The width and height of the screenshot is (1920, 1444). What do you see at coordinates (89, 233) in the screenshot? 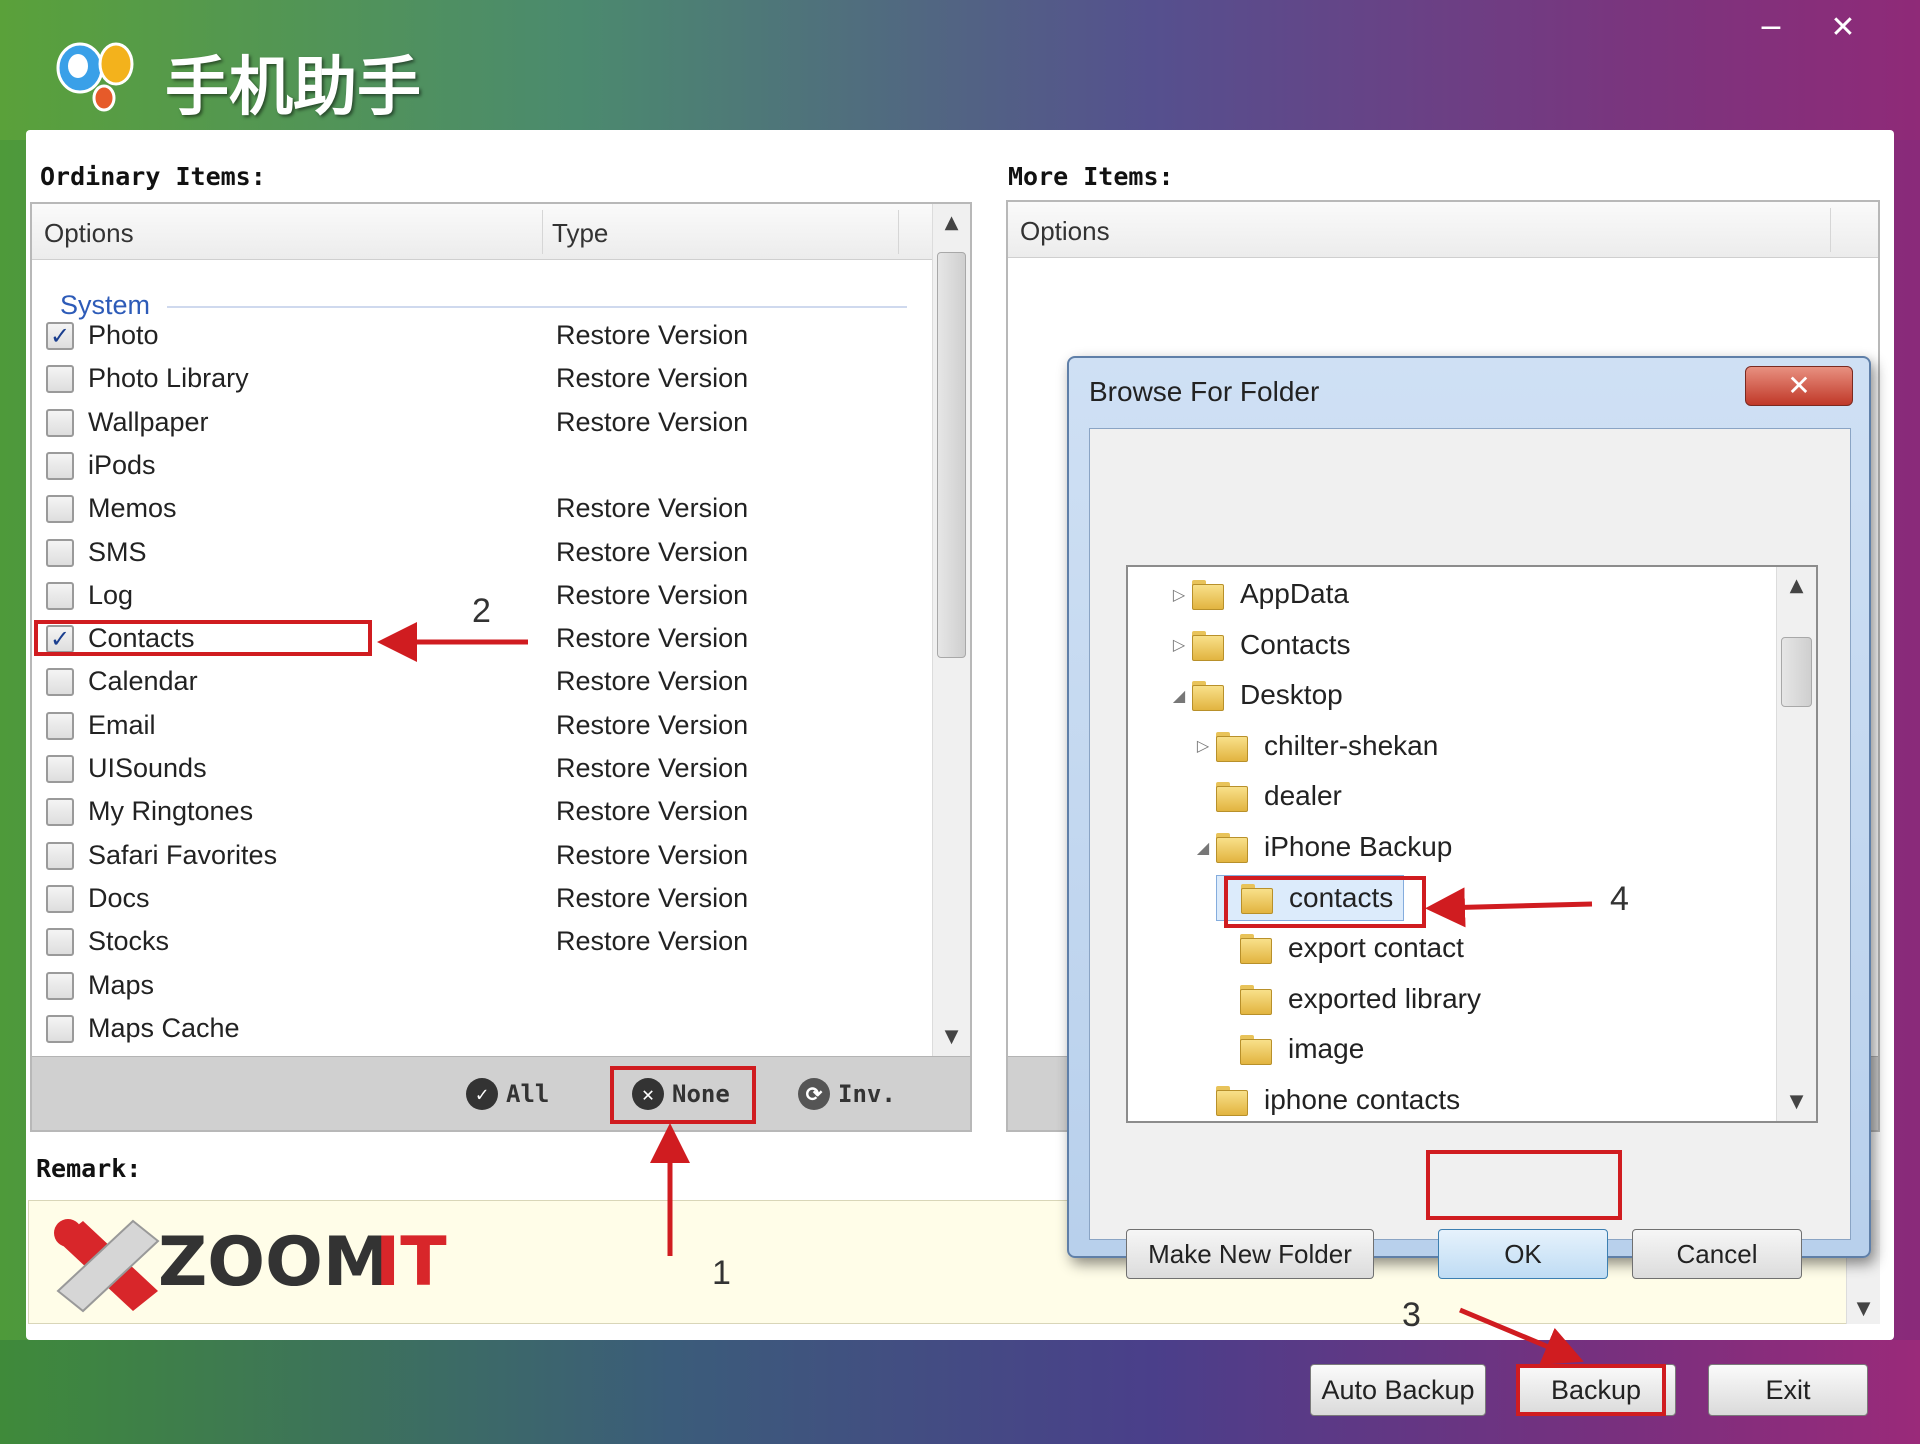
I see `col-options-header: Options` at bounding box center [89, 233].